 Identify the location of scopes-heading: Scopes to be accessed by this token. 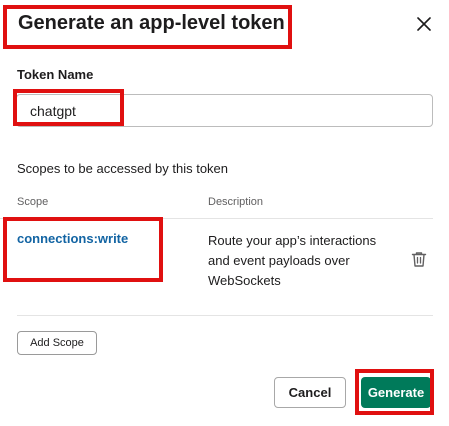
(123, 168).